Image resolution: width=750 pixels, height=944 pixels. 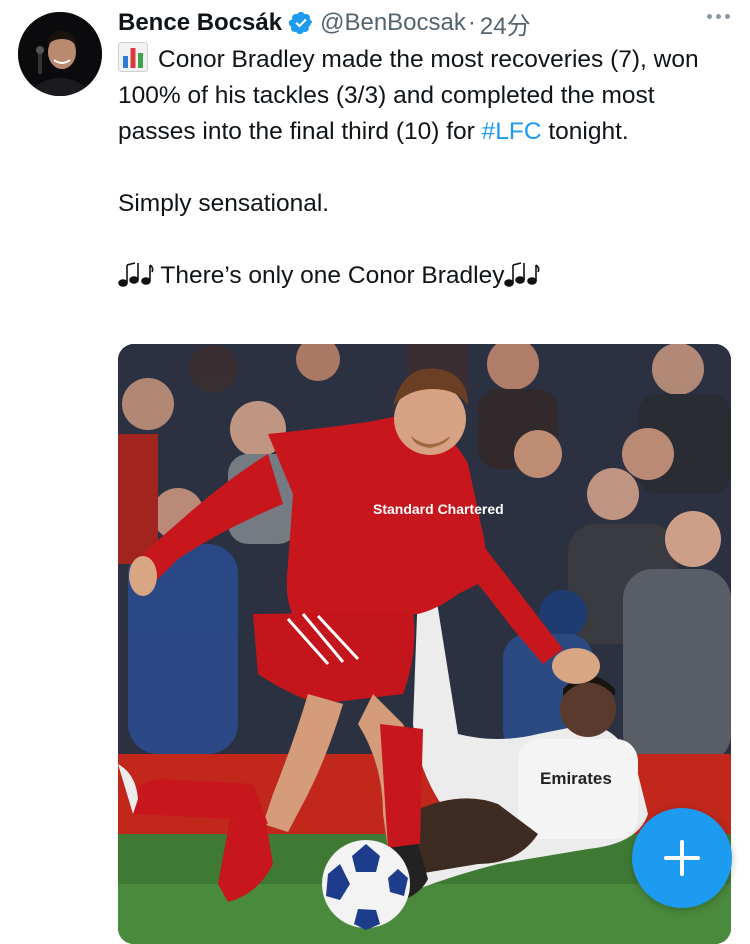 I want to click on avatar-image, so click(x=60, y=54).